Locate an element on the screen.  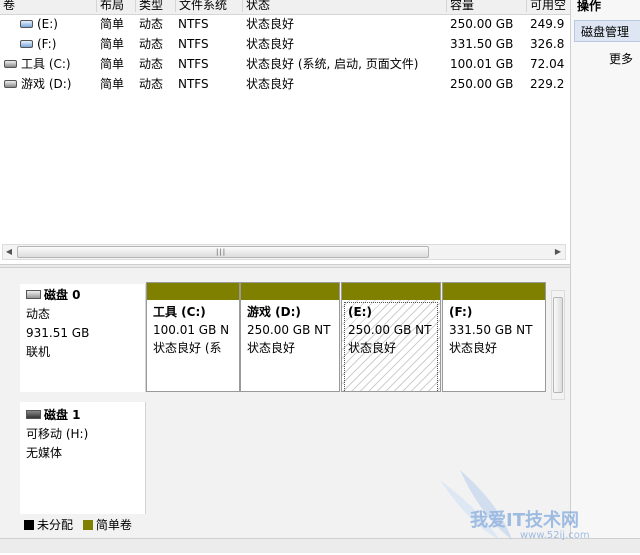
partition-status: 状态良好 (系 is located at coordinates (187, 348).